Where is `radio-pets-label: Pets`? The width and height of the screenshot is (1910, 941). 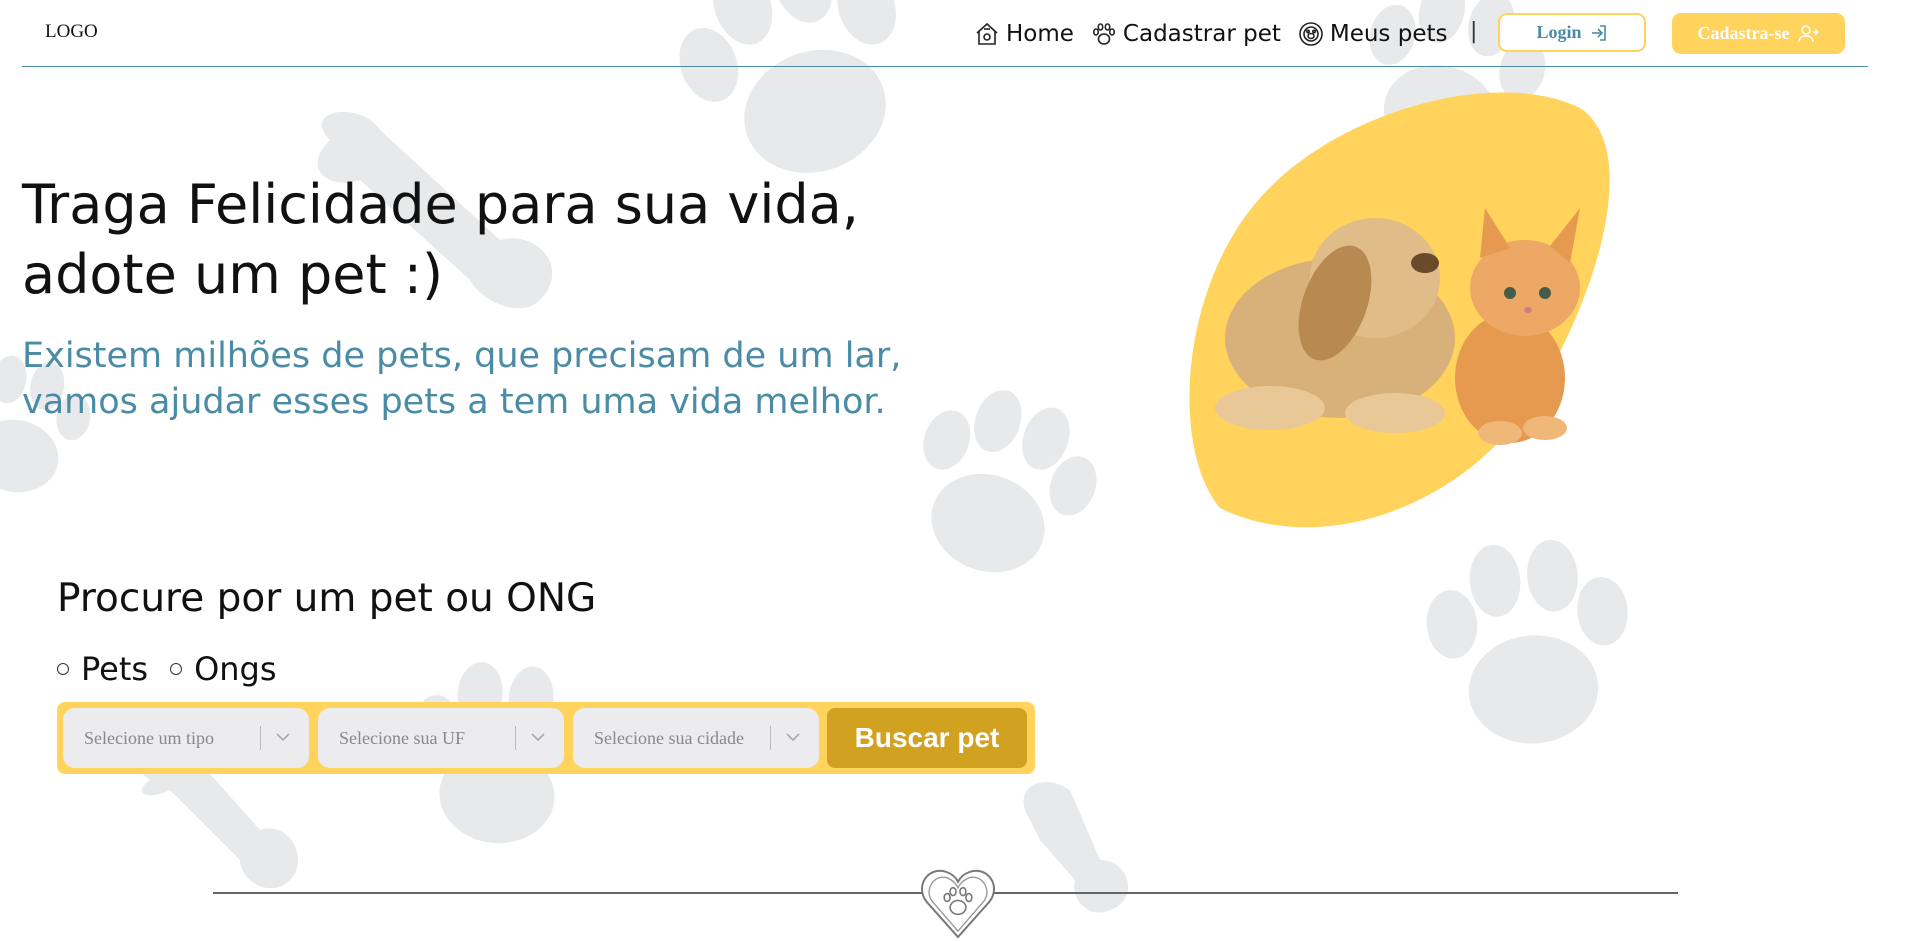
radio-pets-label: Pets is located at coordinates (115, 669).